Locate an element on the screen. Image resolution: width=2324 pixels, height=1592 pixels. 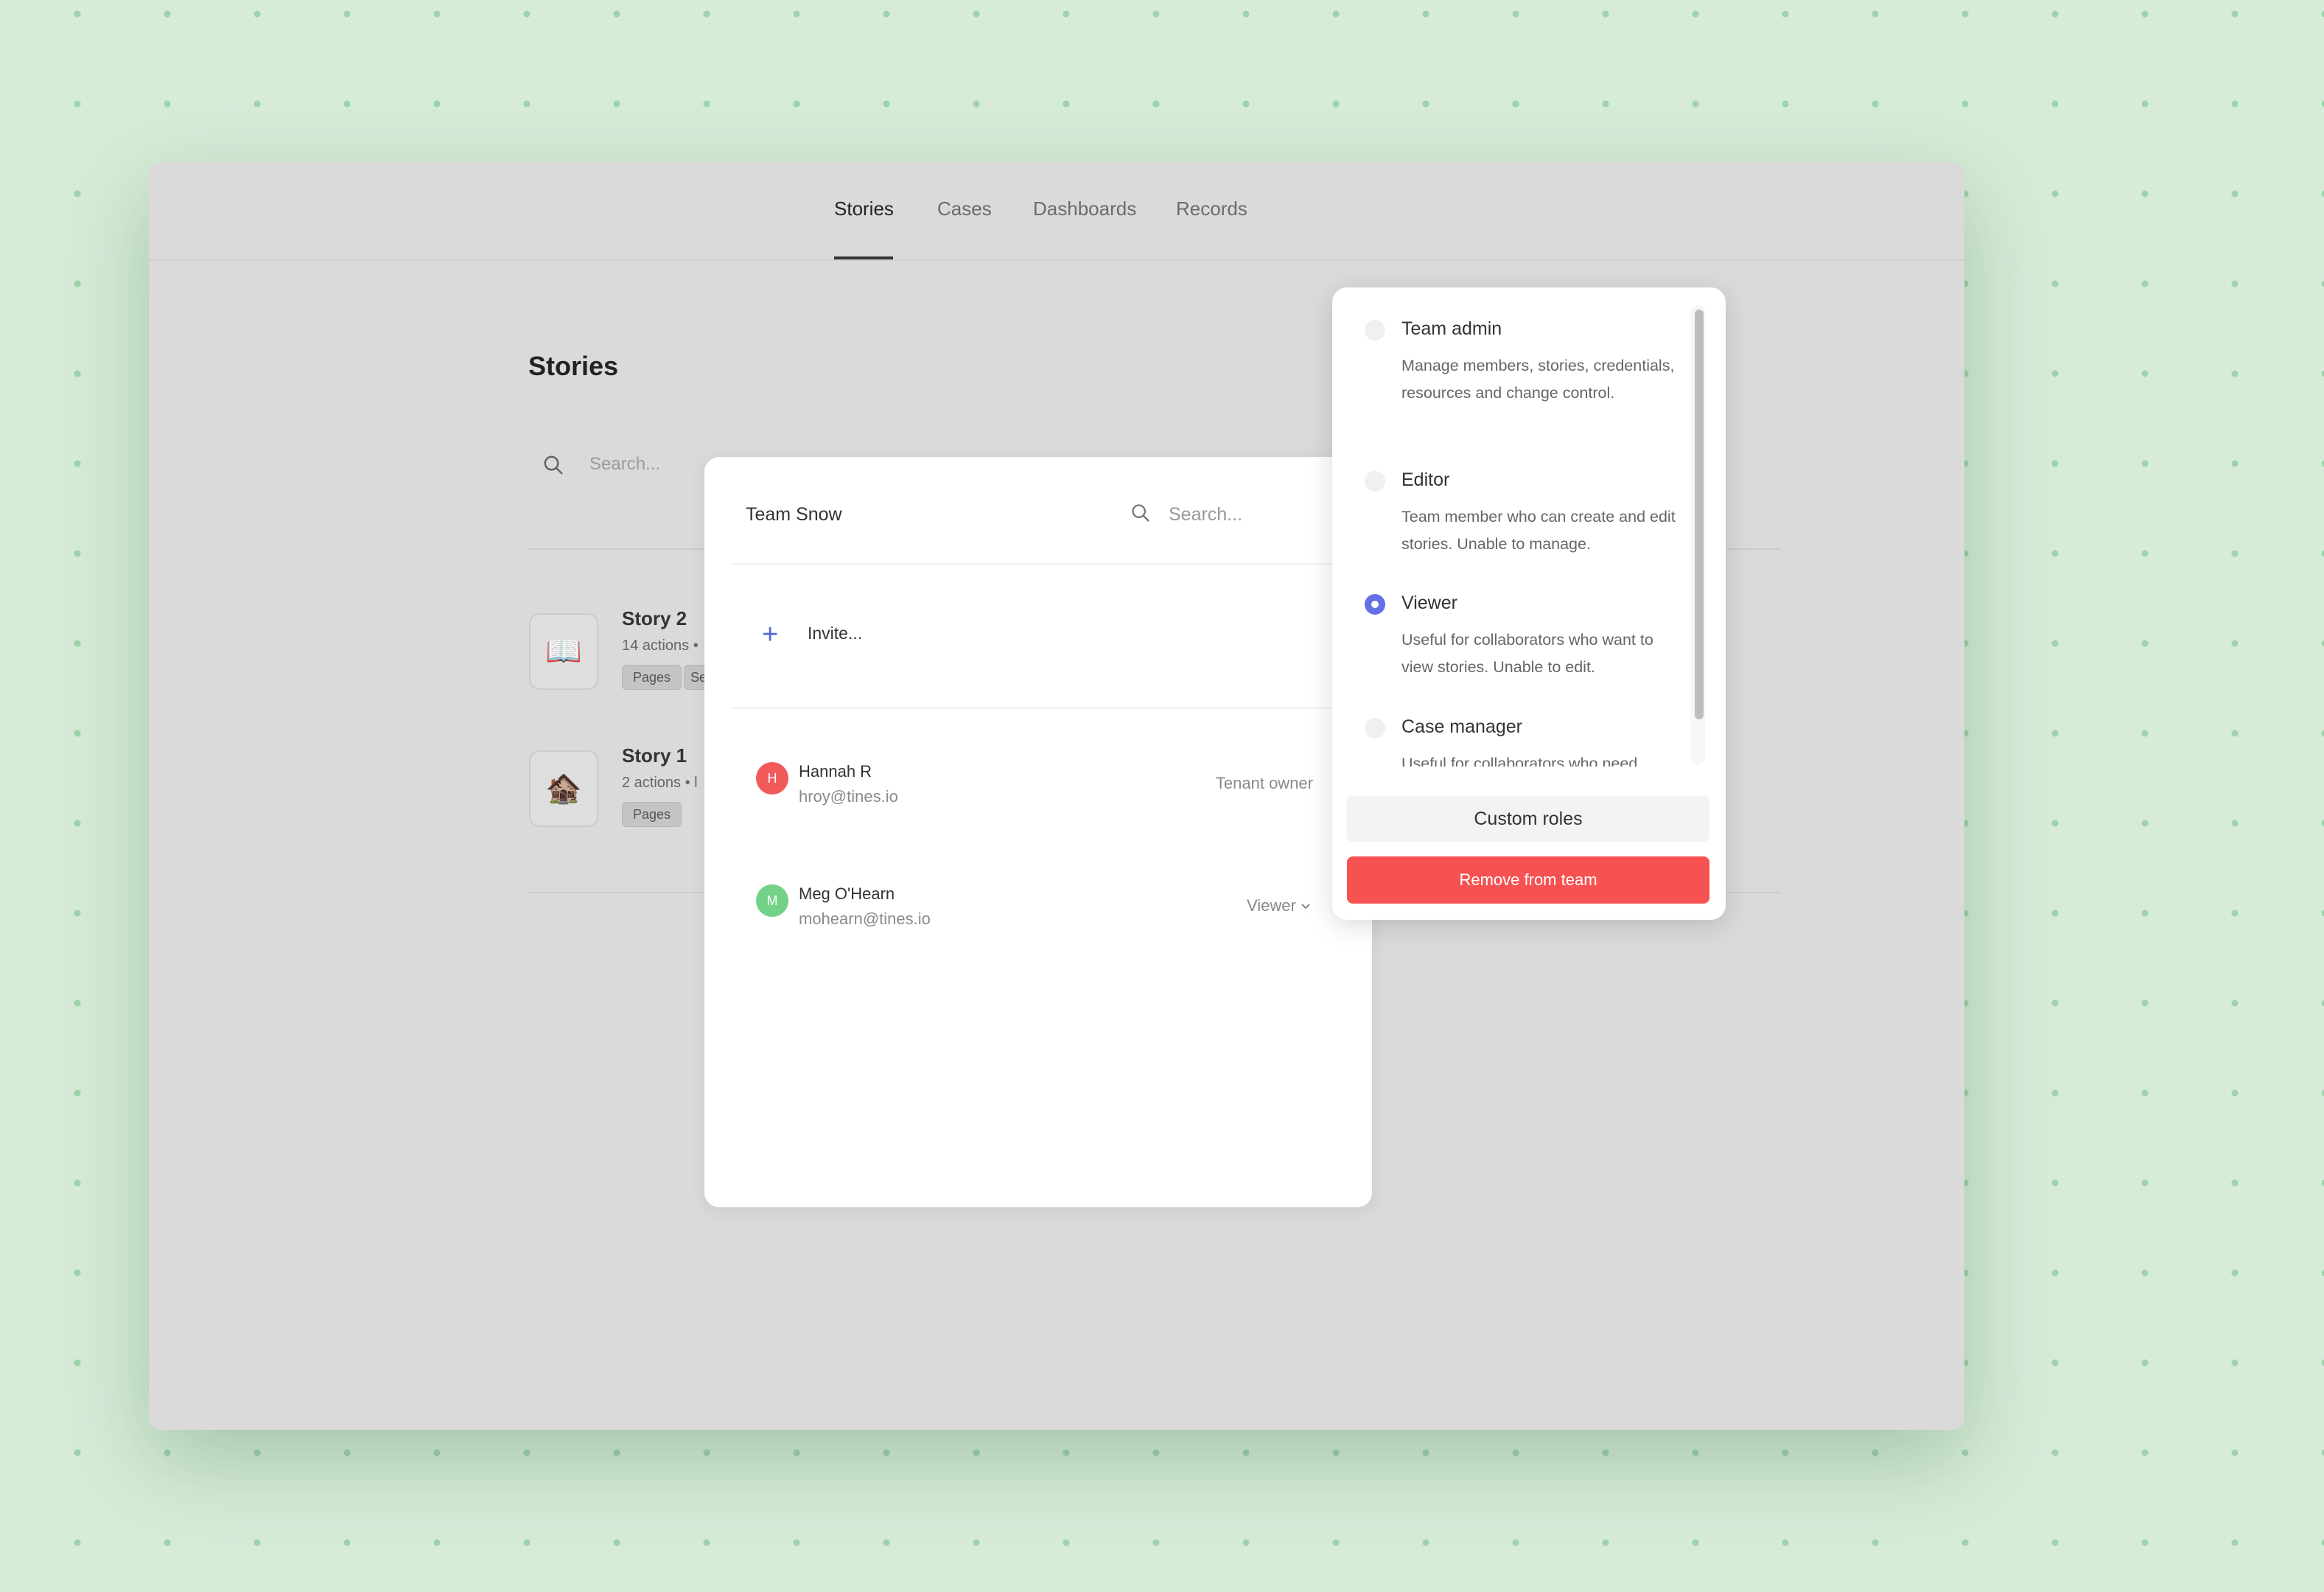
role-name: Viewer is located at coordinates (1429, 603).